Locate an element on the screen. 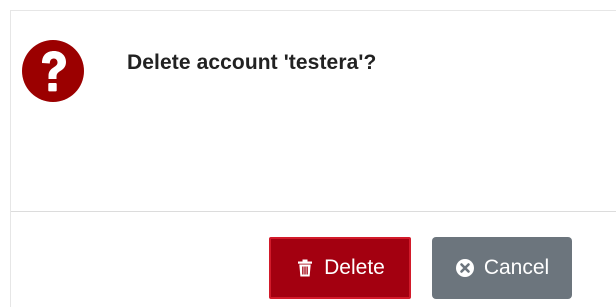 This screenshot has height=307, width=616. delete-button-label: Delete is located at coordinates (354, 267).